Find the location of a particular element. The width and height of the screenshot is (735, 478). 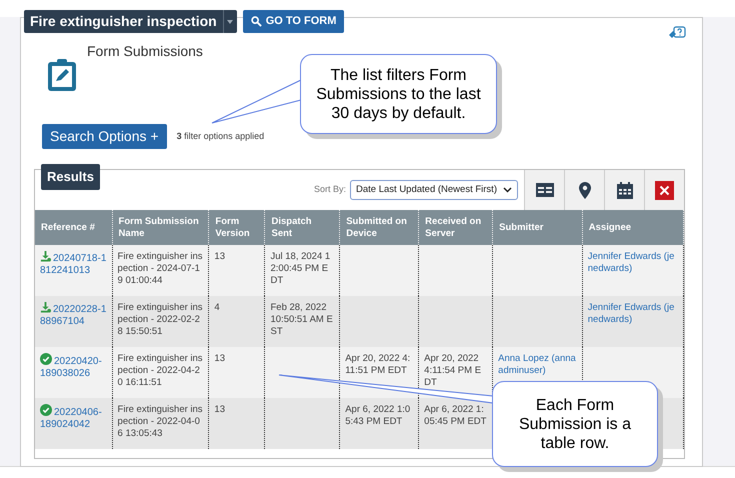

map-view-button is located at coordinates (584, 190).